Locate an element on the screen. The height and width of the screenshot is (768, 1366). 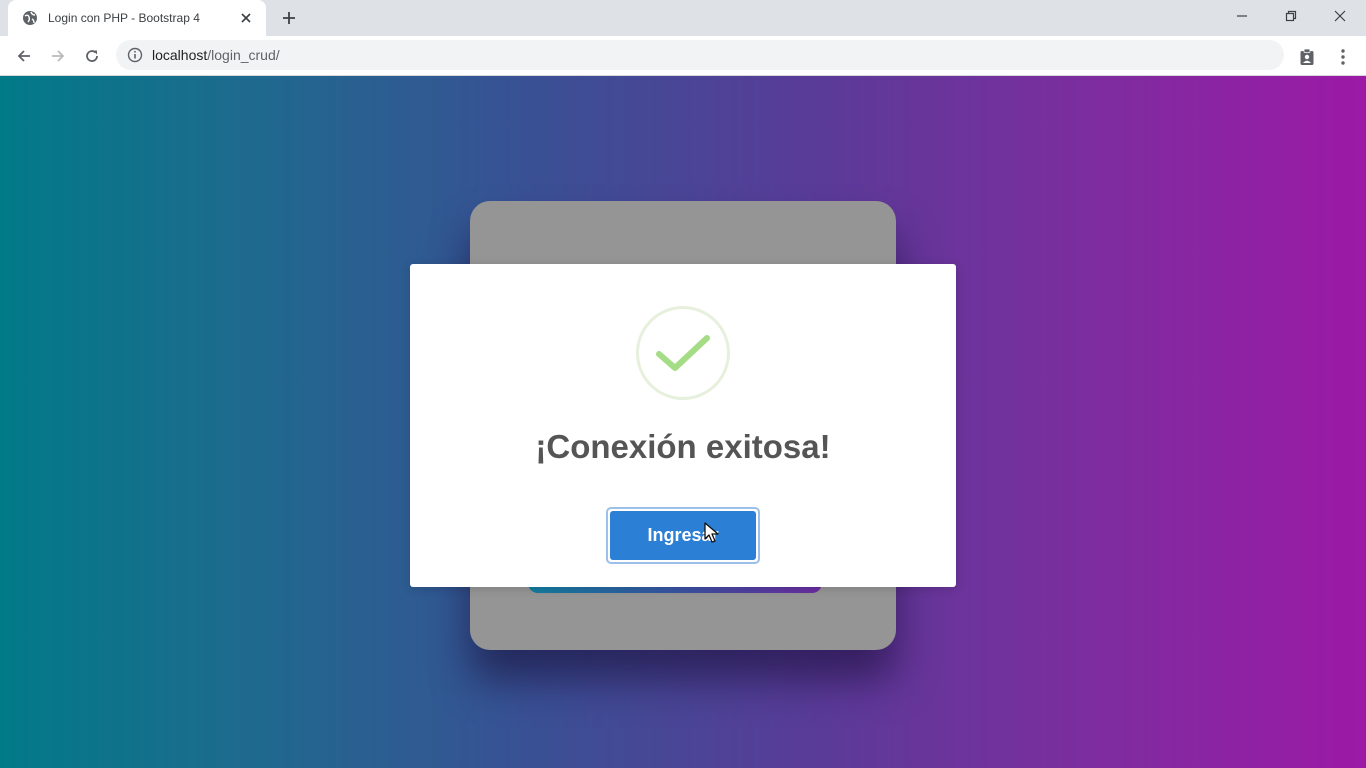
browser-toolbar: localhost/login_crud/ is located at coordinates (683, 56).